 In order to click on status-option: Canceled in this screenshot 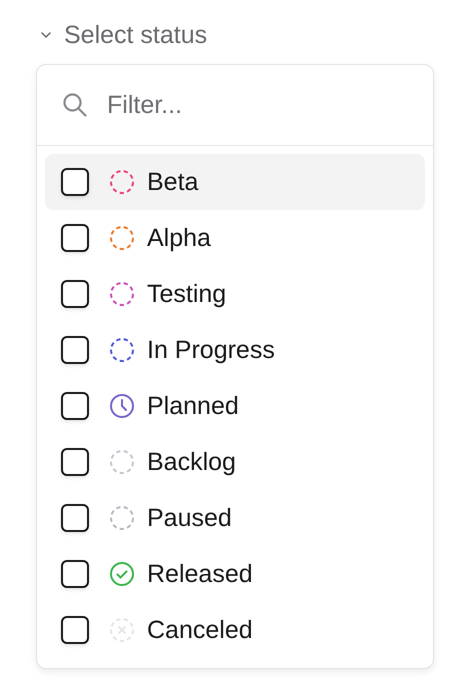, I will do `click(235, 630)`.